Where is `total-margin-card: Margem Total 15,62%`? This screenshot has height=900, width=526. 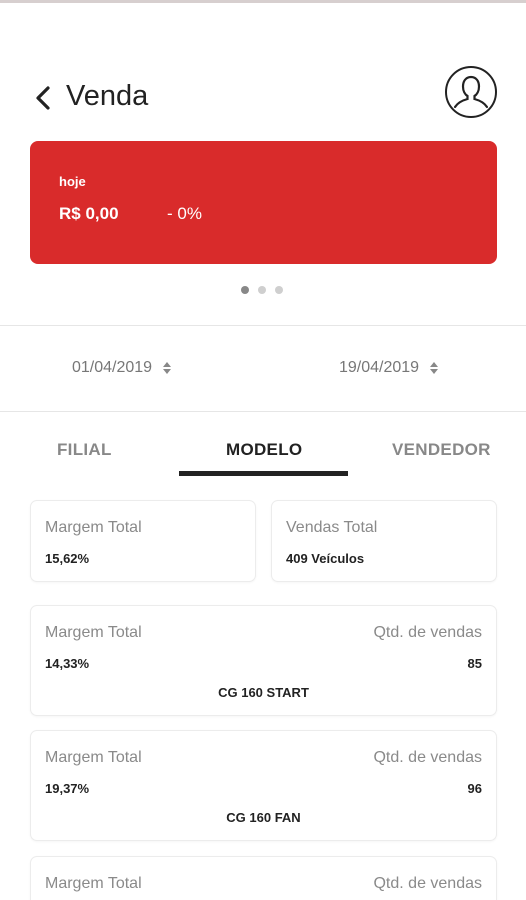
total-margin-card: Margem Total 15,62% is located at coordinates (143, 541).